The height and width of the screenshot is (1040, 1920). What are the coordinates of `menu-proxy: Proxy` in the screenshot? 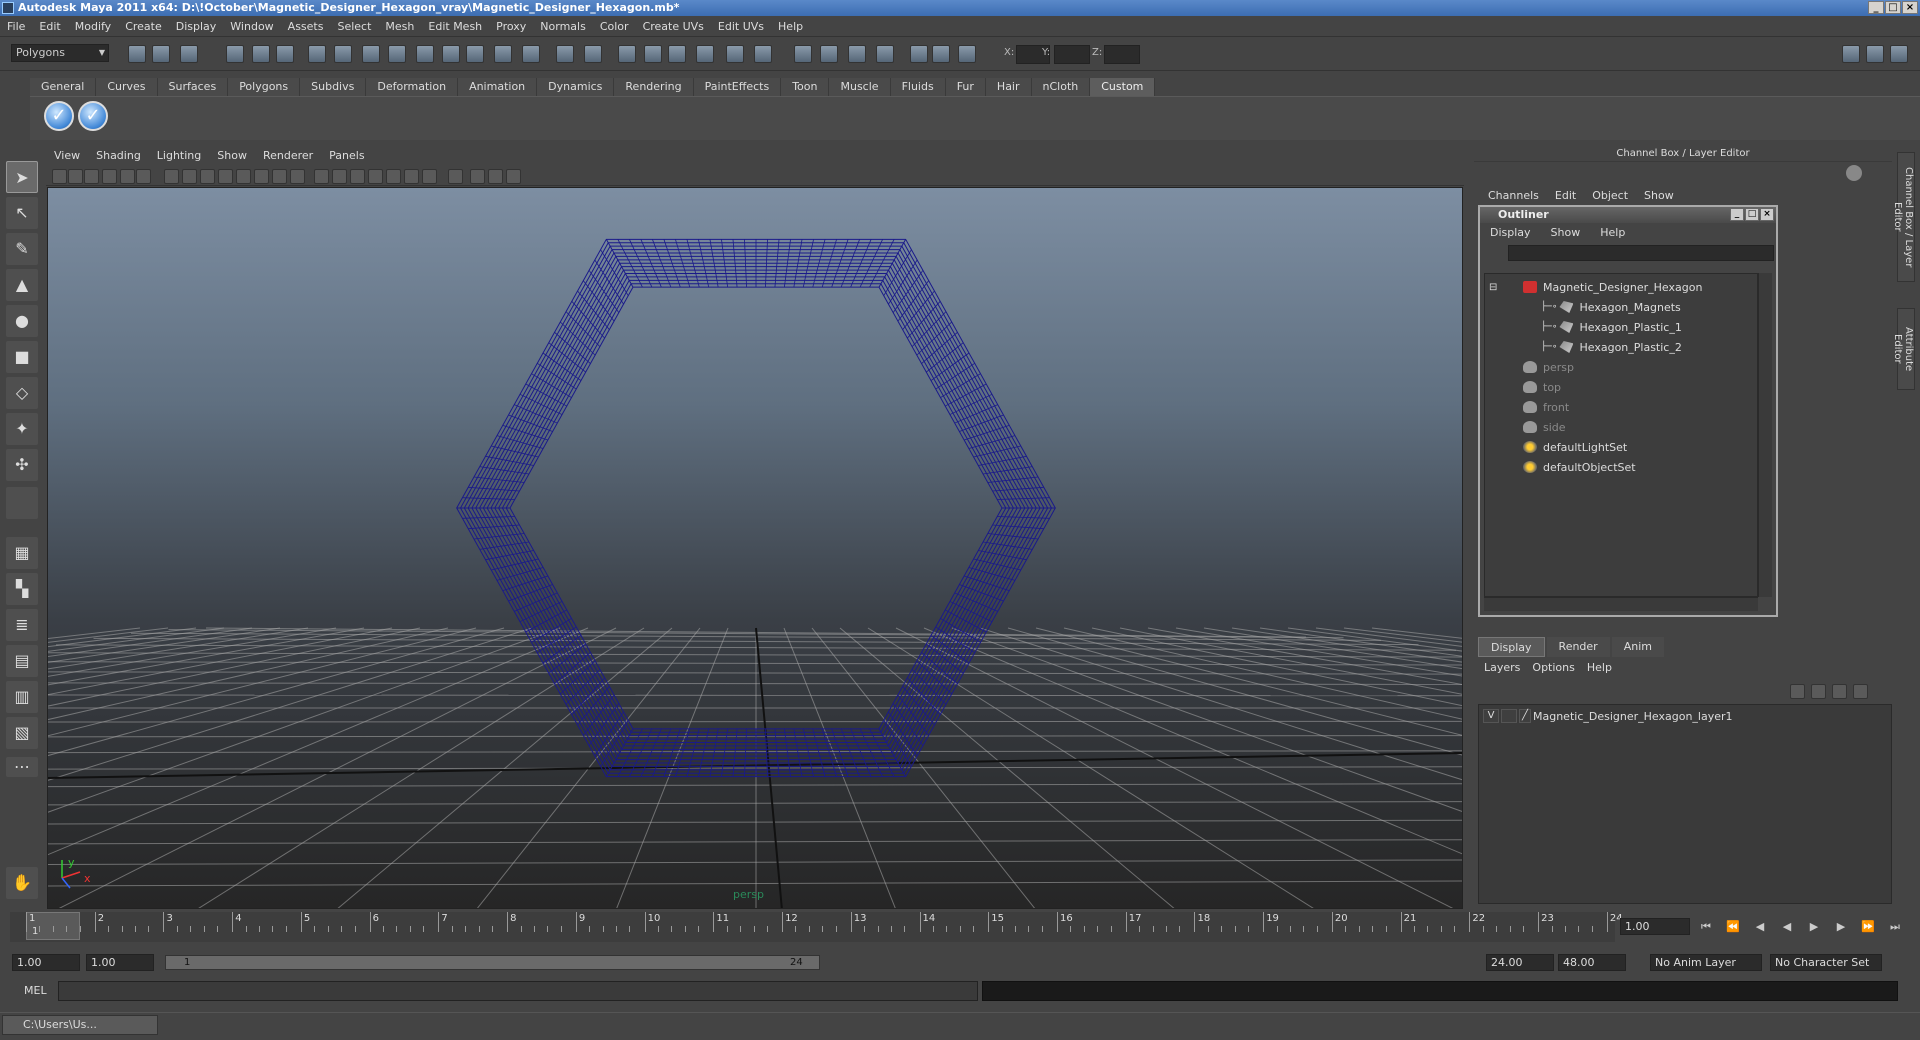 It's located at (511, 26).